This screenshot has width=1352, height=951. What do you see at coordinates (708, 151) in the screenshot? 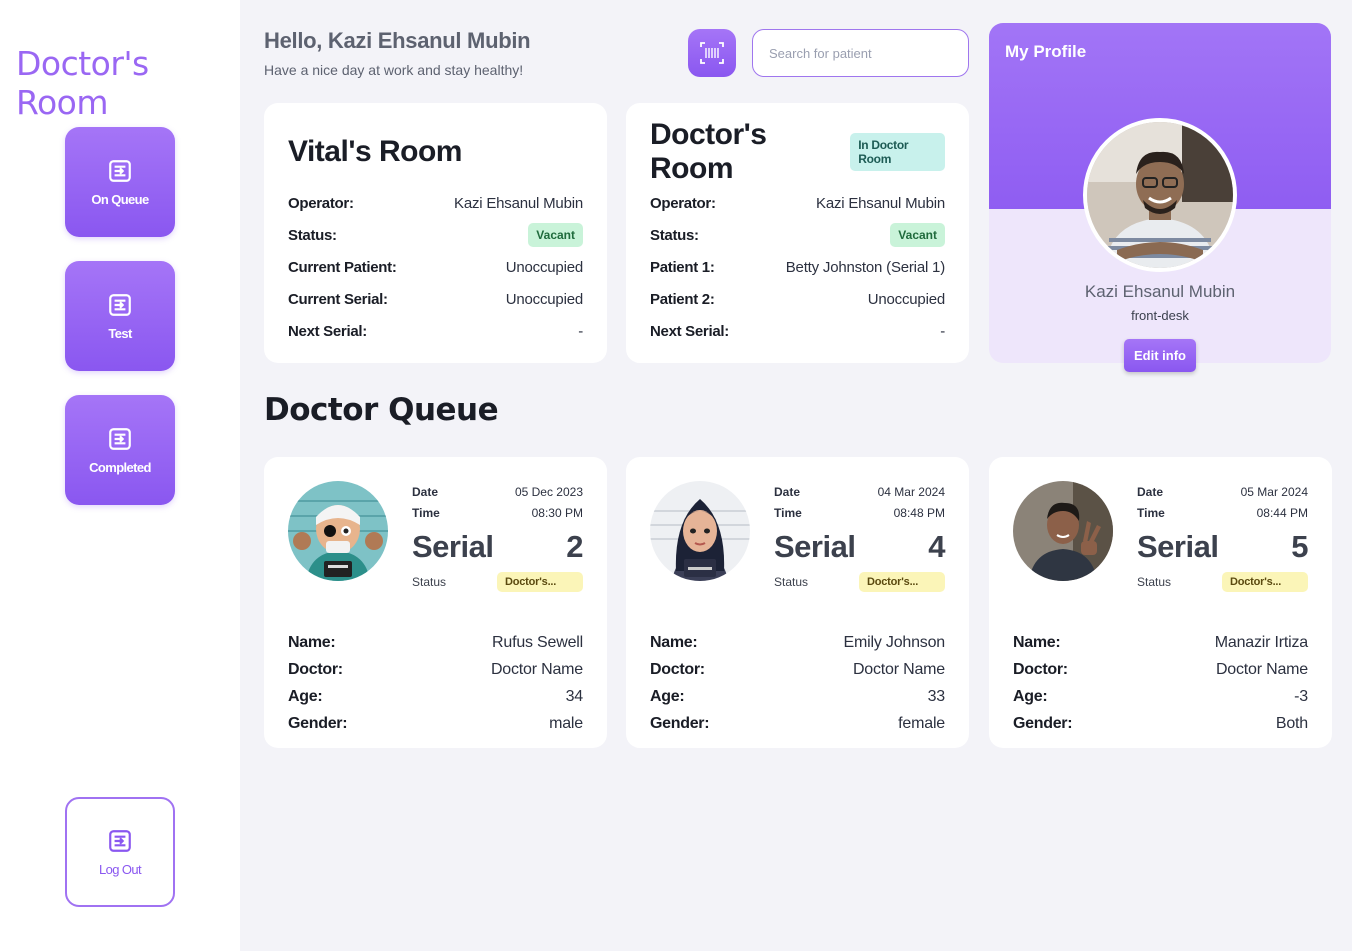
I see `doctors-room-title: Doctor's Room` at bounding box center [708, 151].